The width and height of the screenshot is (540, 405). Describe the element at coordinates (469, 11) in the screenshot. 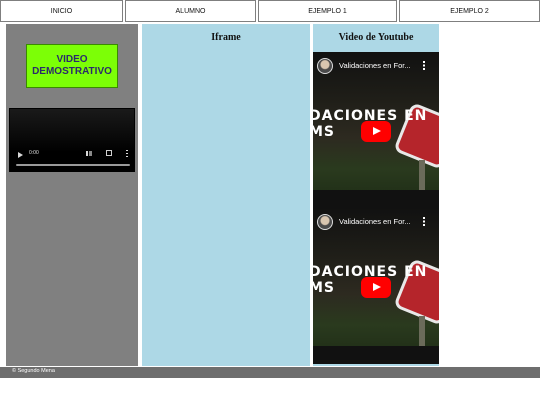

I see `nav-ejemplo-2-button: EJEMPLO 2` at that location.